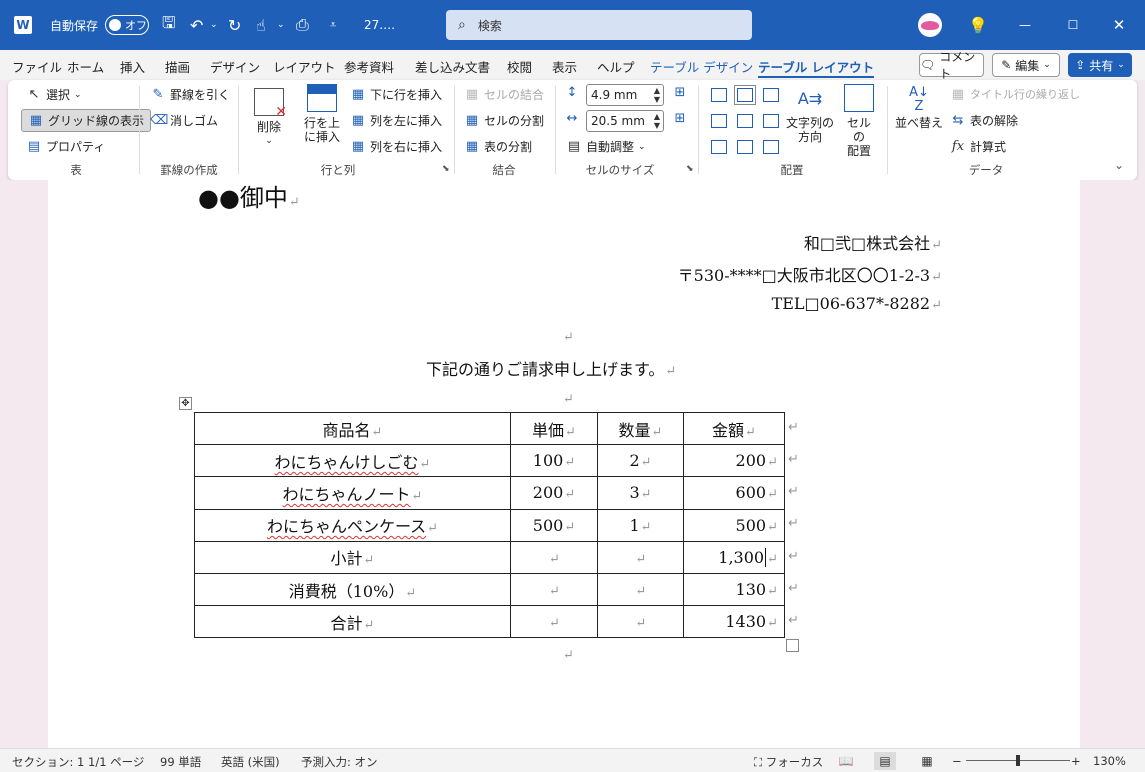 The height and width of the screenshot is (772, 1145). Describe the element at coordinates (680, 92) in the screenshot. I see `distribute-rows-button: ⊞` at that location.